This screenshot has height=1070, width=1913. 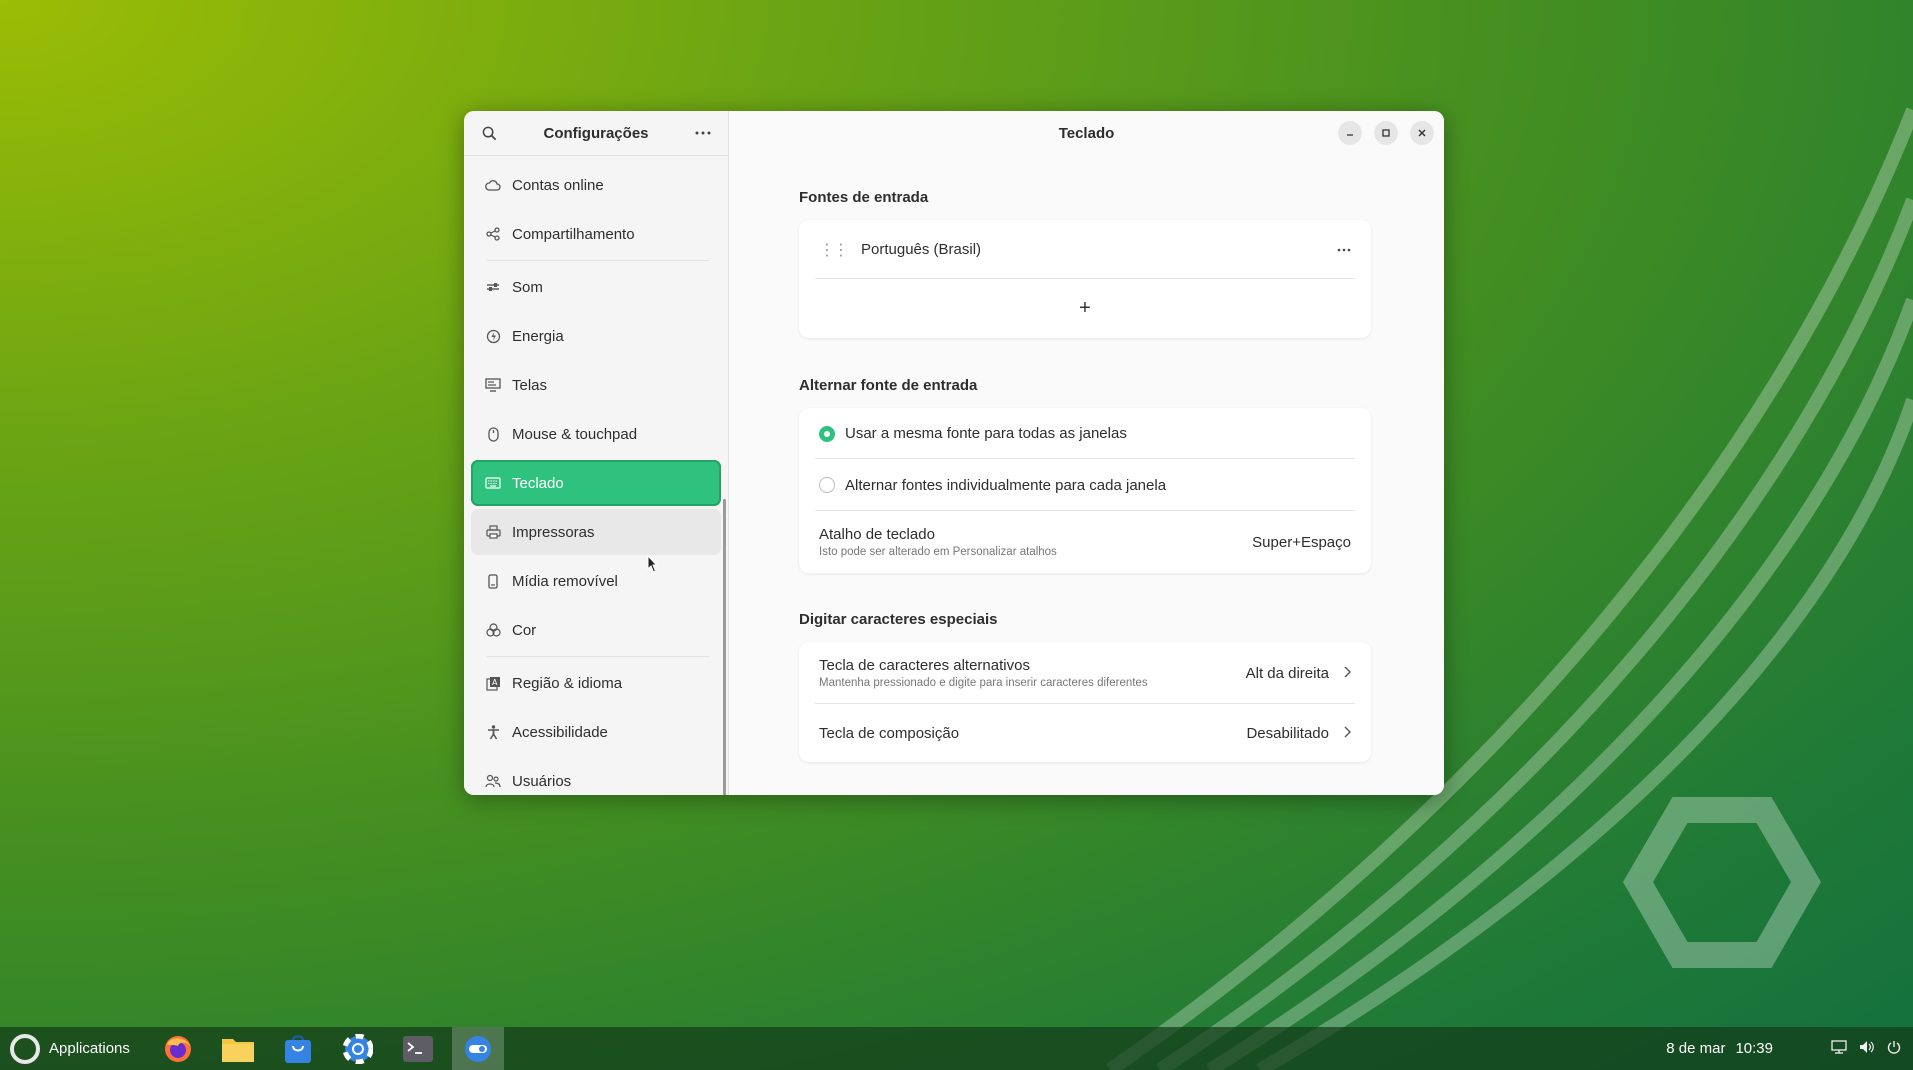 What do you see at coordinates (596, 776) in the screenshot?
I see `sidebar-item-users: Usuários` at bounding box center [596, 776].